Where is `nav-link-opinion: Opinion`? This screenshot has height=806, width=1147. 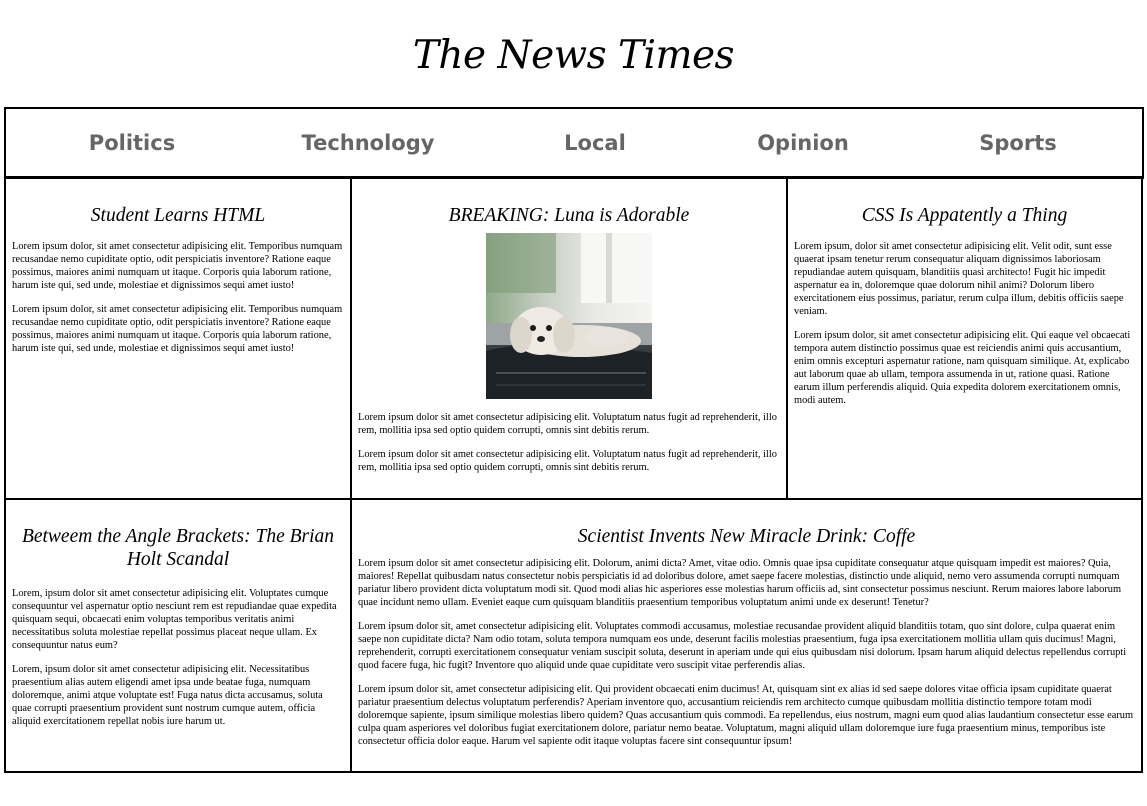
nav-link-opinion: Opinion is located at coordinates (803, 143).